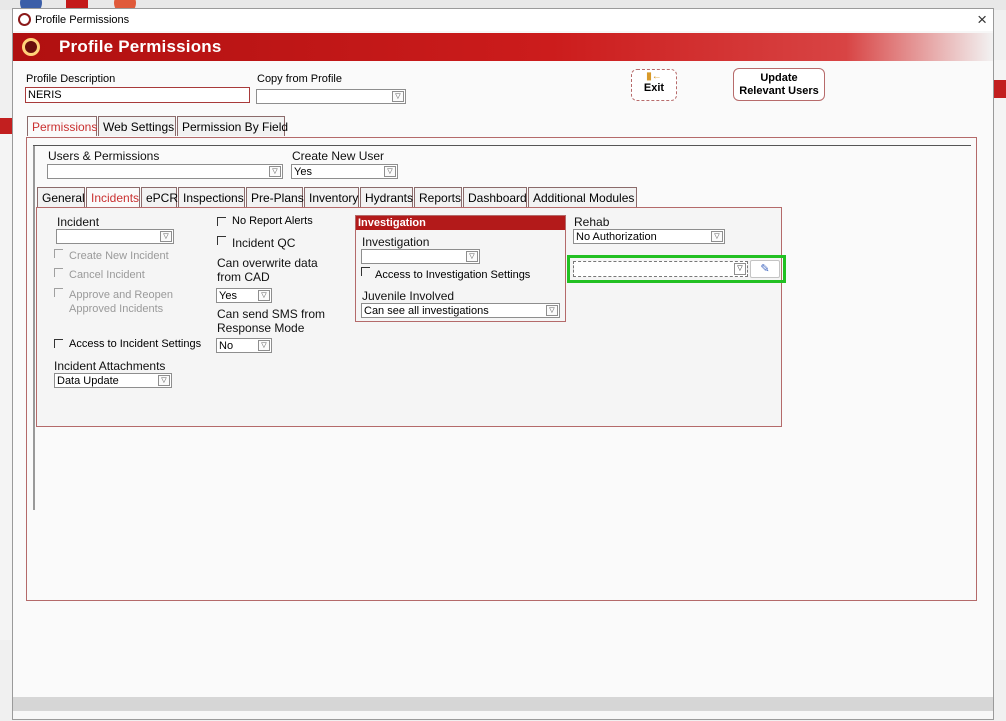  I want to click on investigation-group-header: Investigation, so click(460, 223).